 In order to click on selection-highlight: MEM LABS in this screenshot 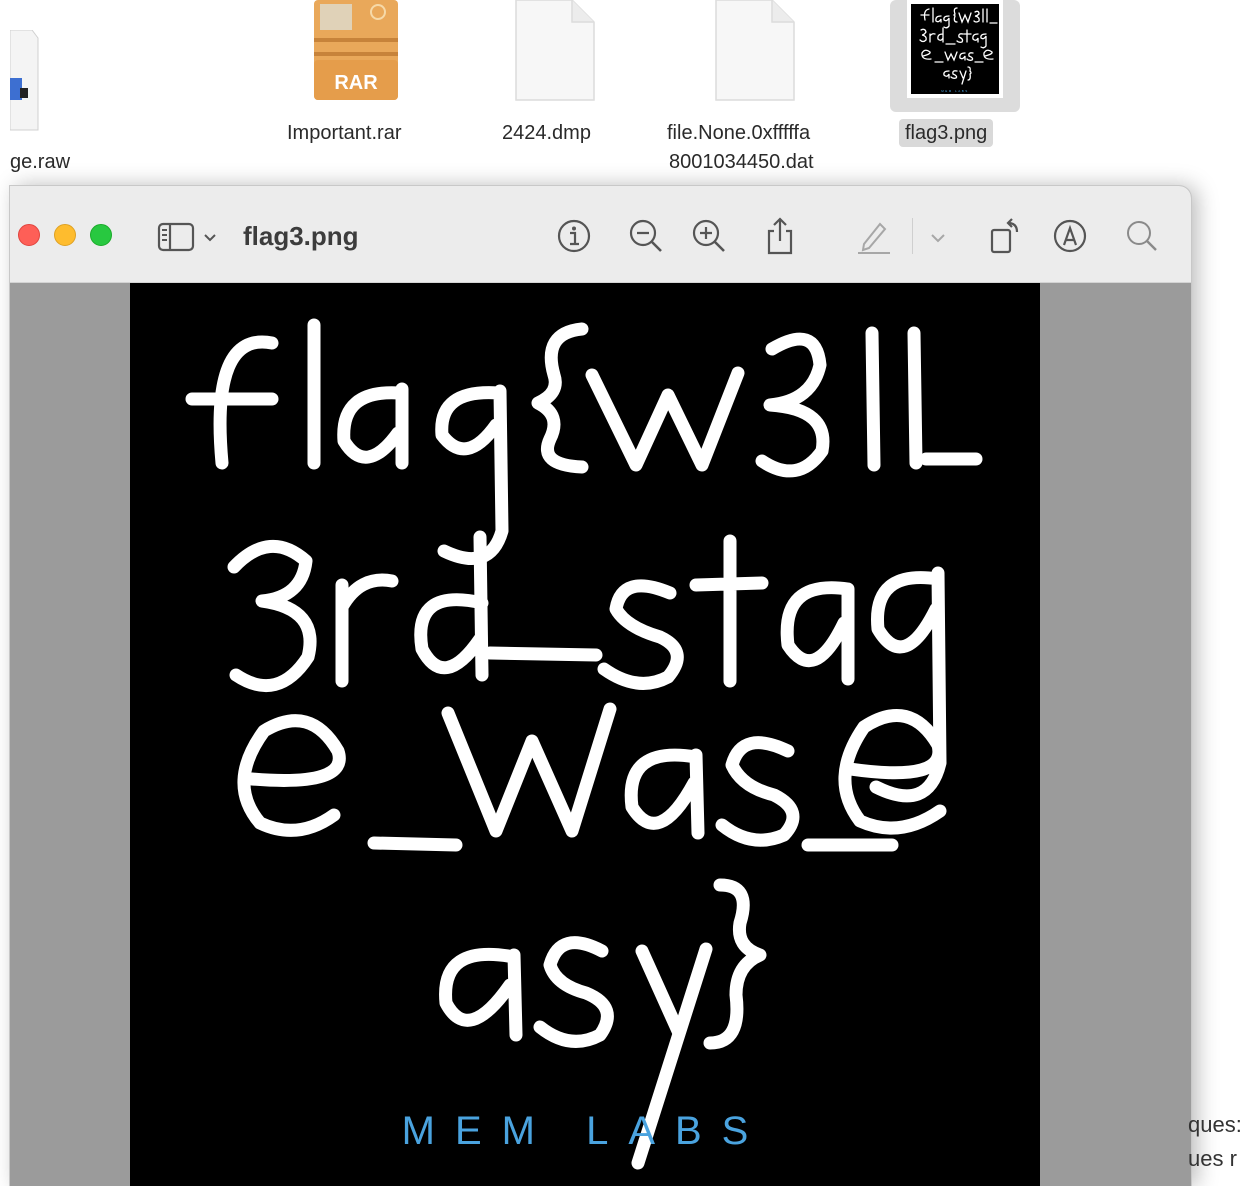, I will do `click(955, 56)`.